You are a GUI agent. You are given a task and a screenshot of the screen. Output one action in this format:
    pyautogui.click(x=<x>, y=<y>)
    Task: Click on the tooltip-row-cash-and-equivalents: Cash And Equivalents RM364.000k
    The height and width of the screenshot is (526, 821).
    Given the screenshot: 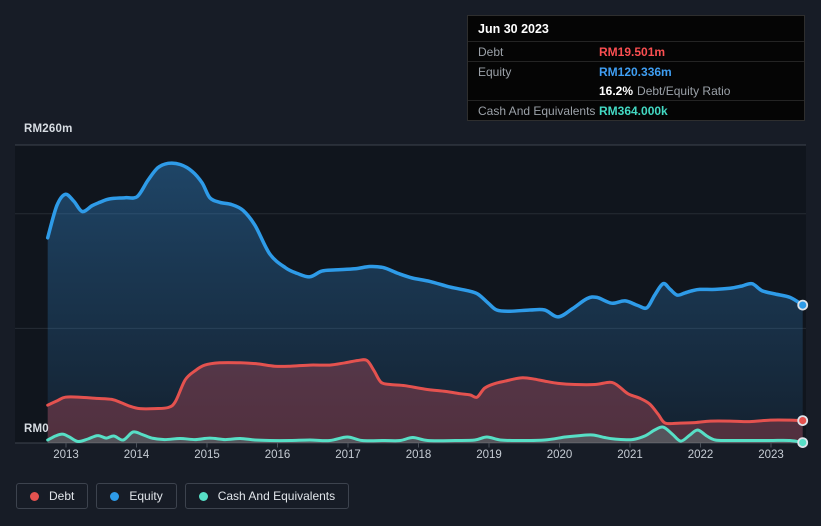 What is the action you would take?
    pyautogui.click(x=636, y=110)
    